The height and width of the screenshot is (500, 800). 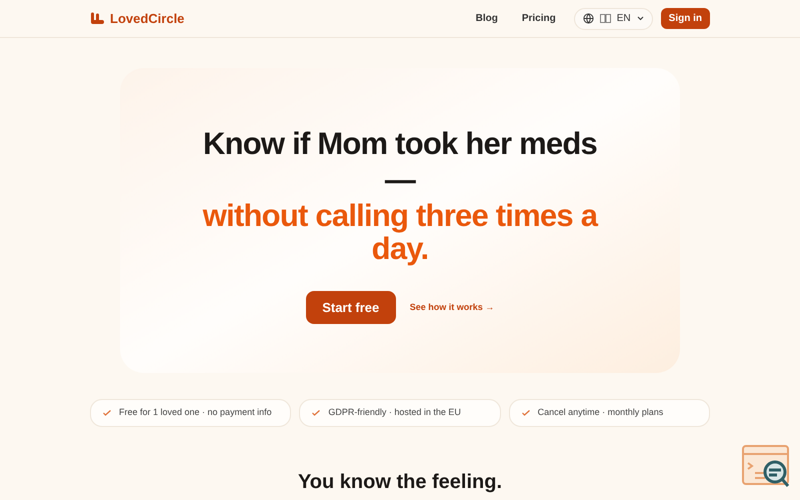 What do you see at coordinates (605, 18) in the screenshot?
I see `flag-glyph-icon` at bounding box center [605, 18].